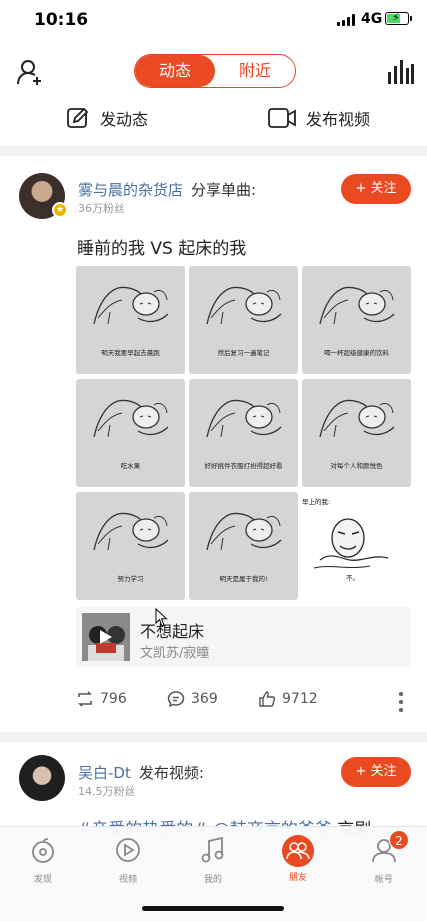  Describe the element at coordinates (316, 502) in the screenshot. I see `meme-top-text: 早上的我:` at that location.